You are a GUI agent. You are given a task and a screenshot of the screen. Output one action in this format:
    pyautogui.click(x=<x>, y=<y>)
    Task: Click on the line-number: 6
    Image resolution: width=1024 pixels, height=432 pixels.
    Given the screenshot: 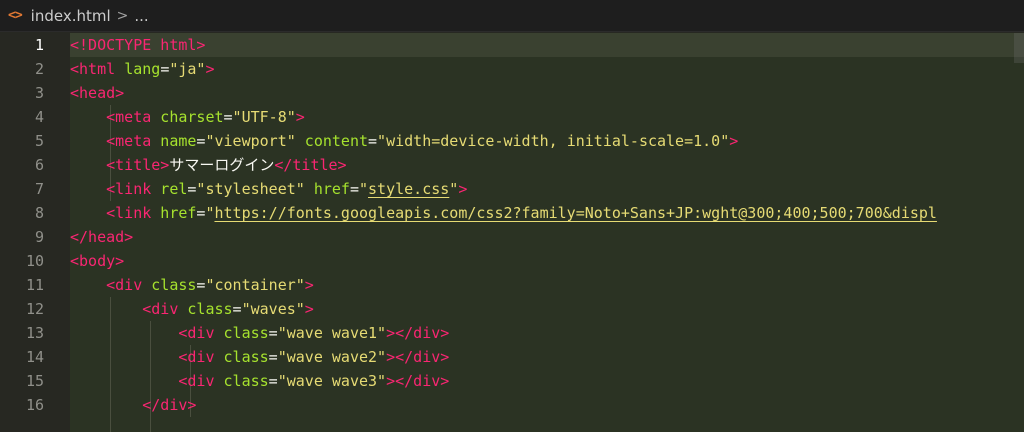 What is the action you would take?
    pyautogui.click(x=39, y=165)
    